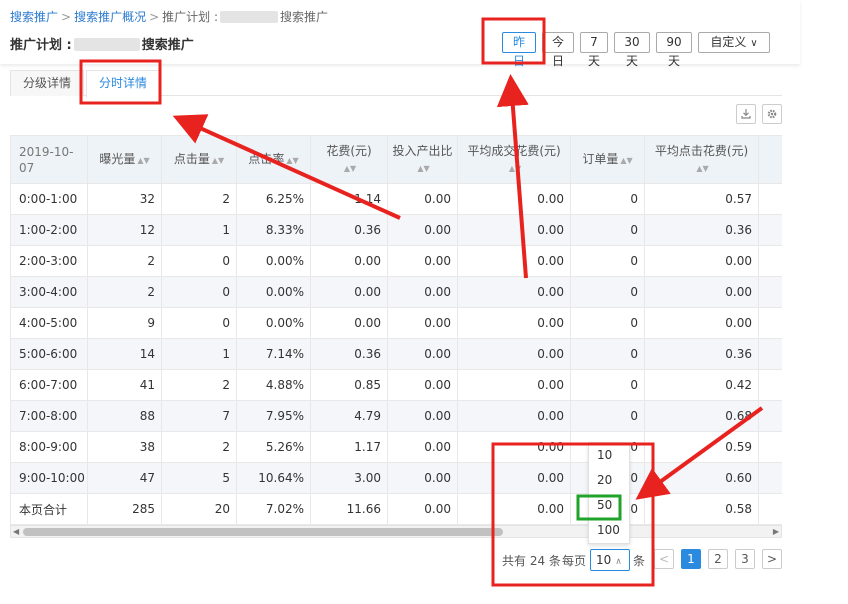  Describe the element at coordinates (776, 531) in the screenshot. I see `scroll-right-icon: ▶` at that location.